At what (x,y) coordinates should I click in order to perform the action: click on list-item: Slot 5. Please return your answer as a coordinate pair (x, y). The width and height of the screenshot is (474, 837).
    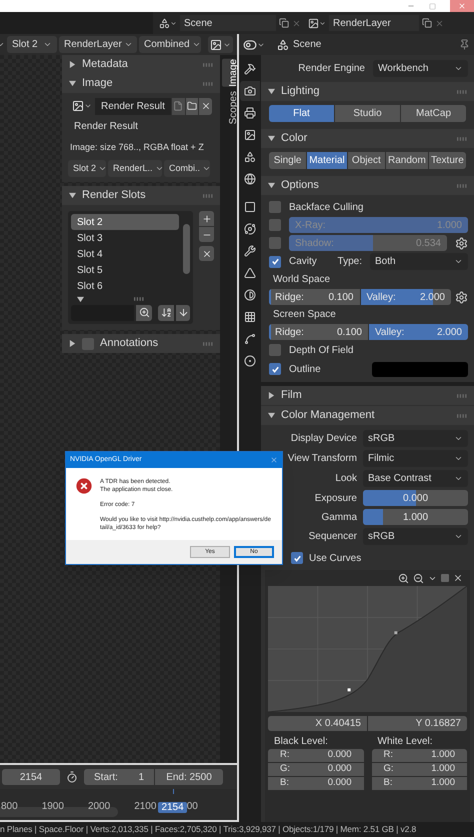
    Looking at the image, I should click on (125, 270).